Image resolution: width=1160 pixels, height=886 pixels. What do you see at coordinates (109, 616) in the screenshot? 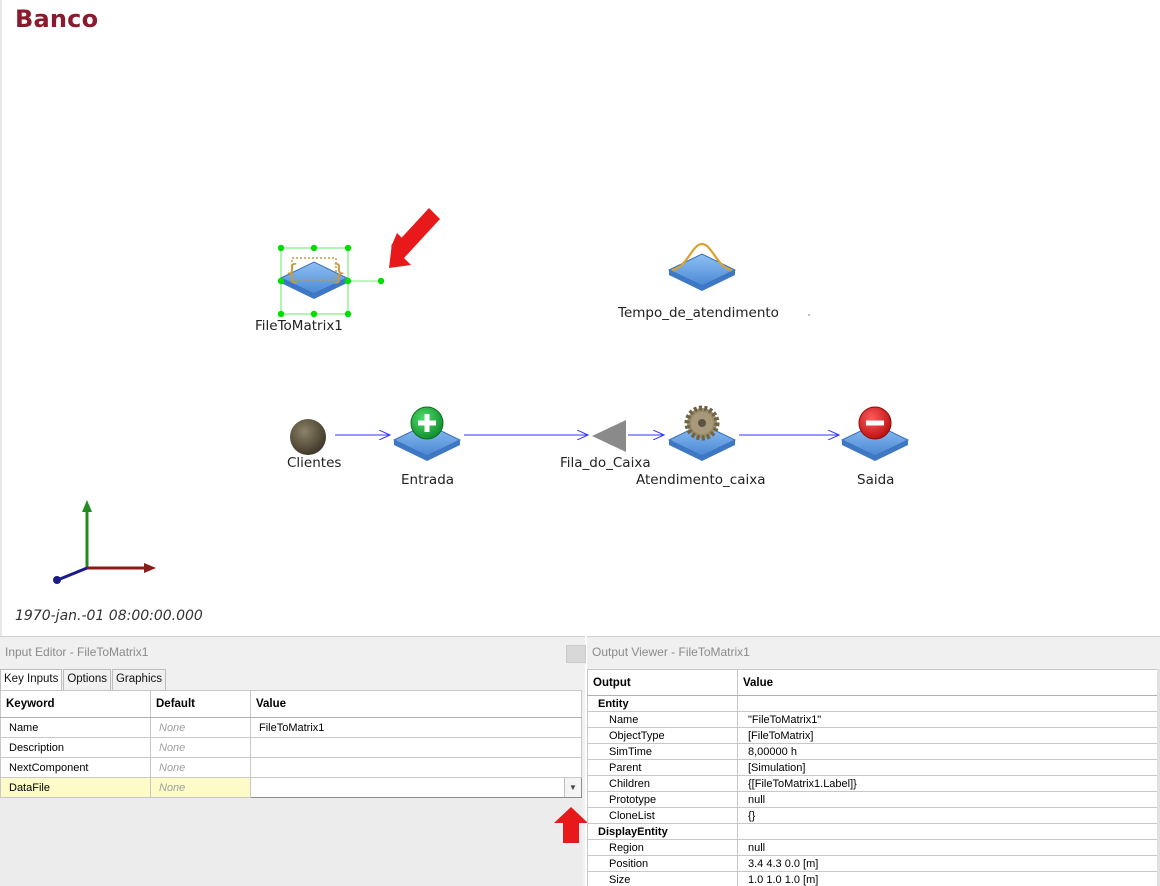
I see `simulation-clock: 1970-jan.-01 08:00:00.000` at bounding box center [109, 616].